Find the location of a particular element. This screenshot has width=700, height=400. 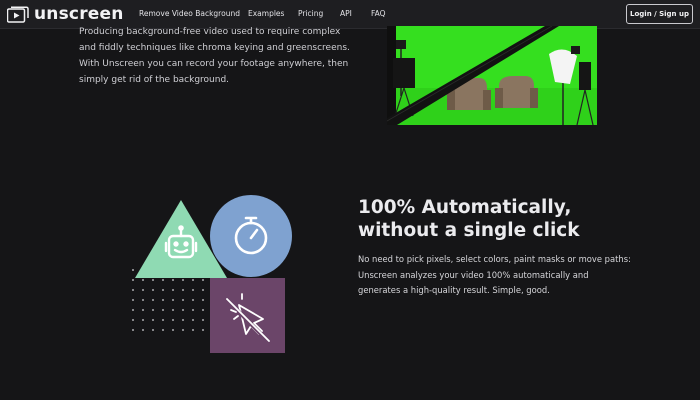

nav-pricing: Pricing is located at coordinates (310, 14).